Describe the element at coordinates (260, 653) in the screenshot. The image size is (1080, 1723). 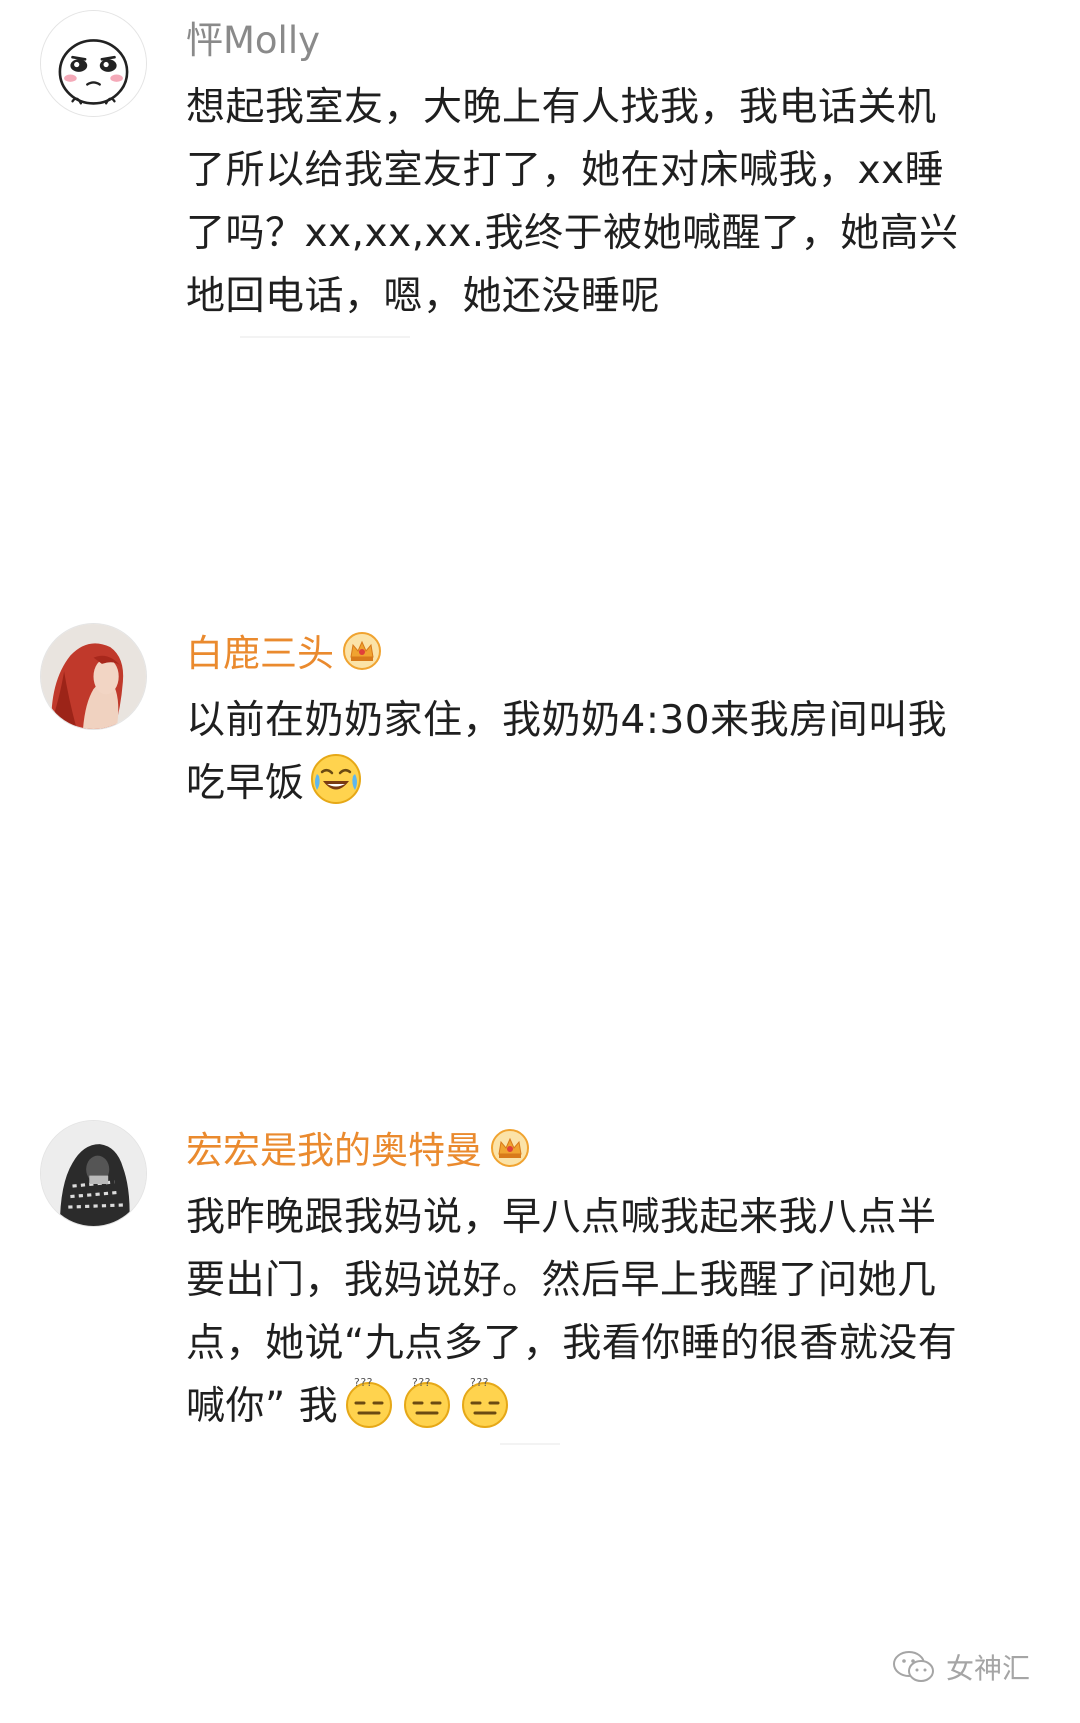
I see `username-text: 白鹿三头` at that location.